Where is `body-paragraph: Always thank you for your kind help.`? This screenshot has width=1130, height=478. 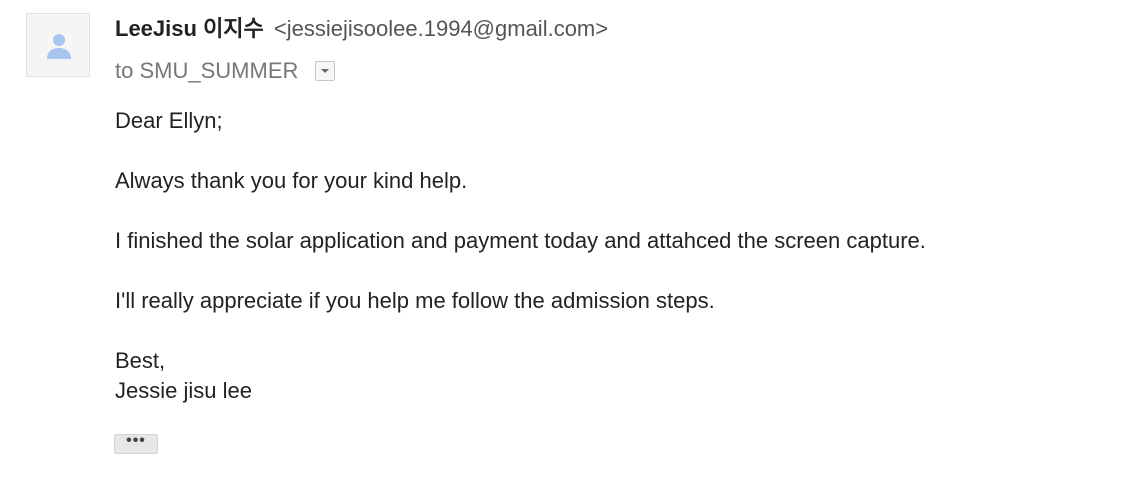 body-paragraph: Always thank you for your kind help. is located at coordinates (291, 180).